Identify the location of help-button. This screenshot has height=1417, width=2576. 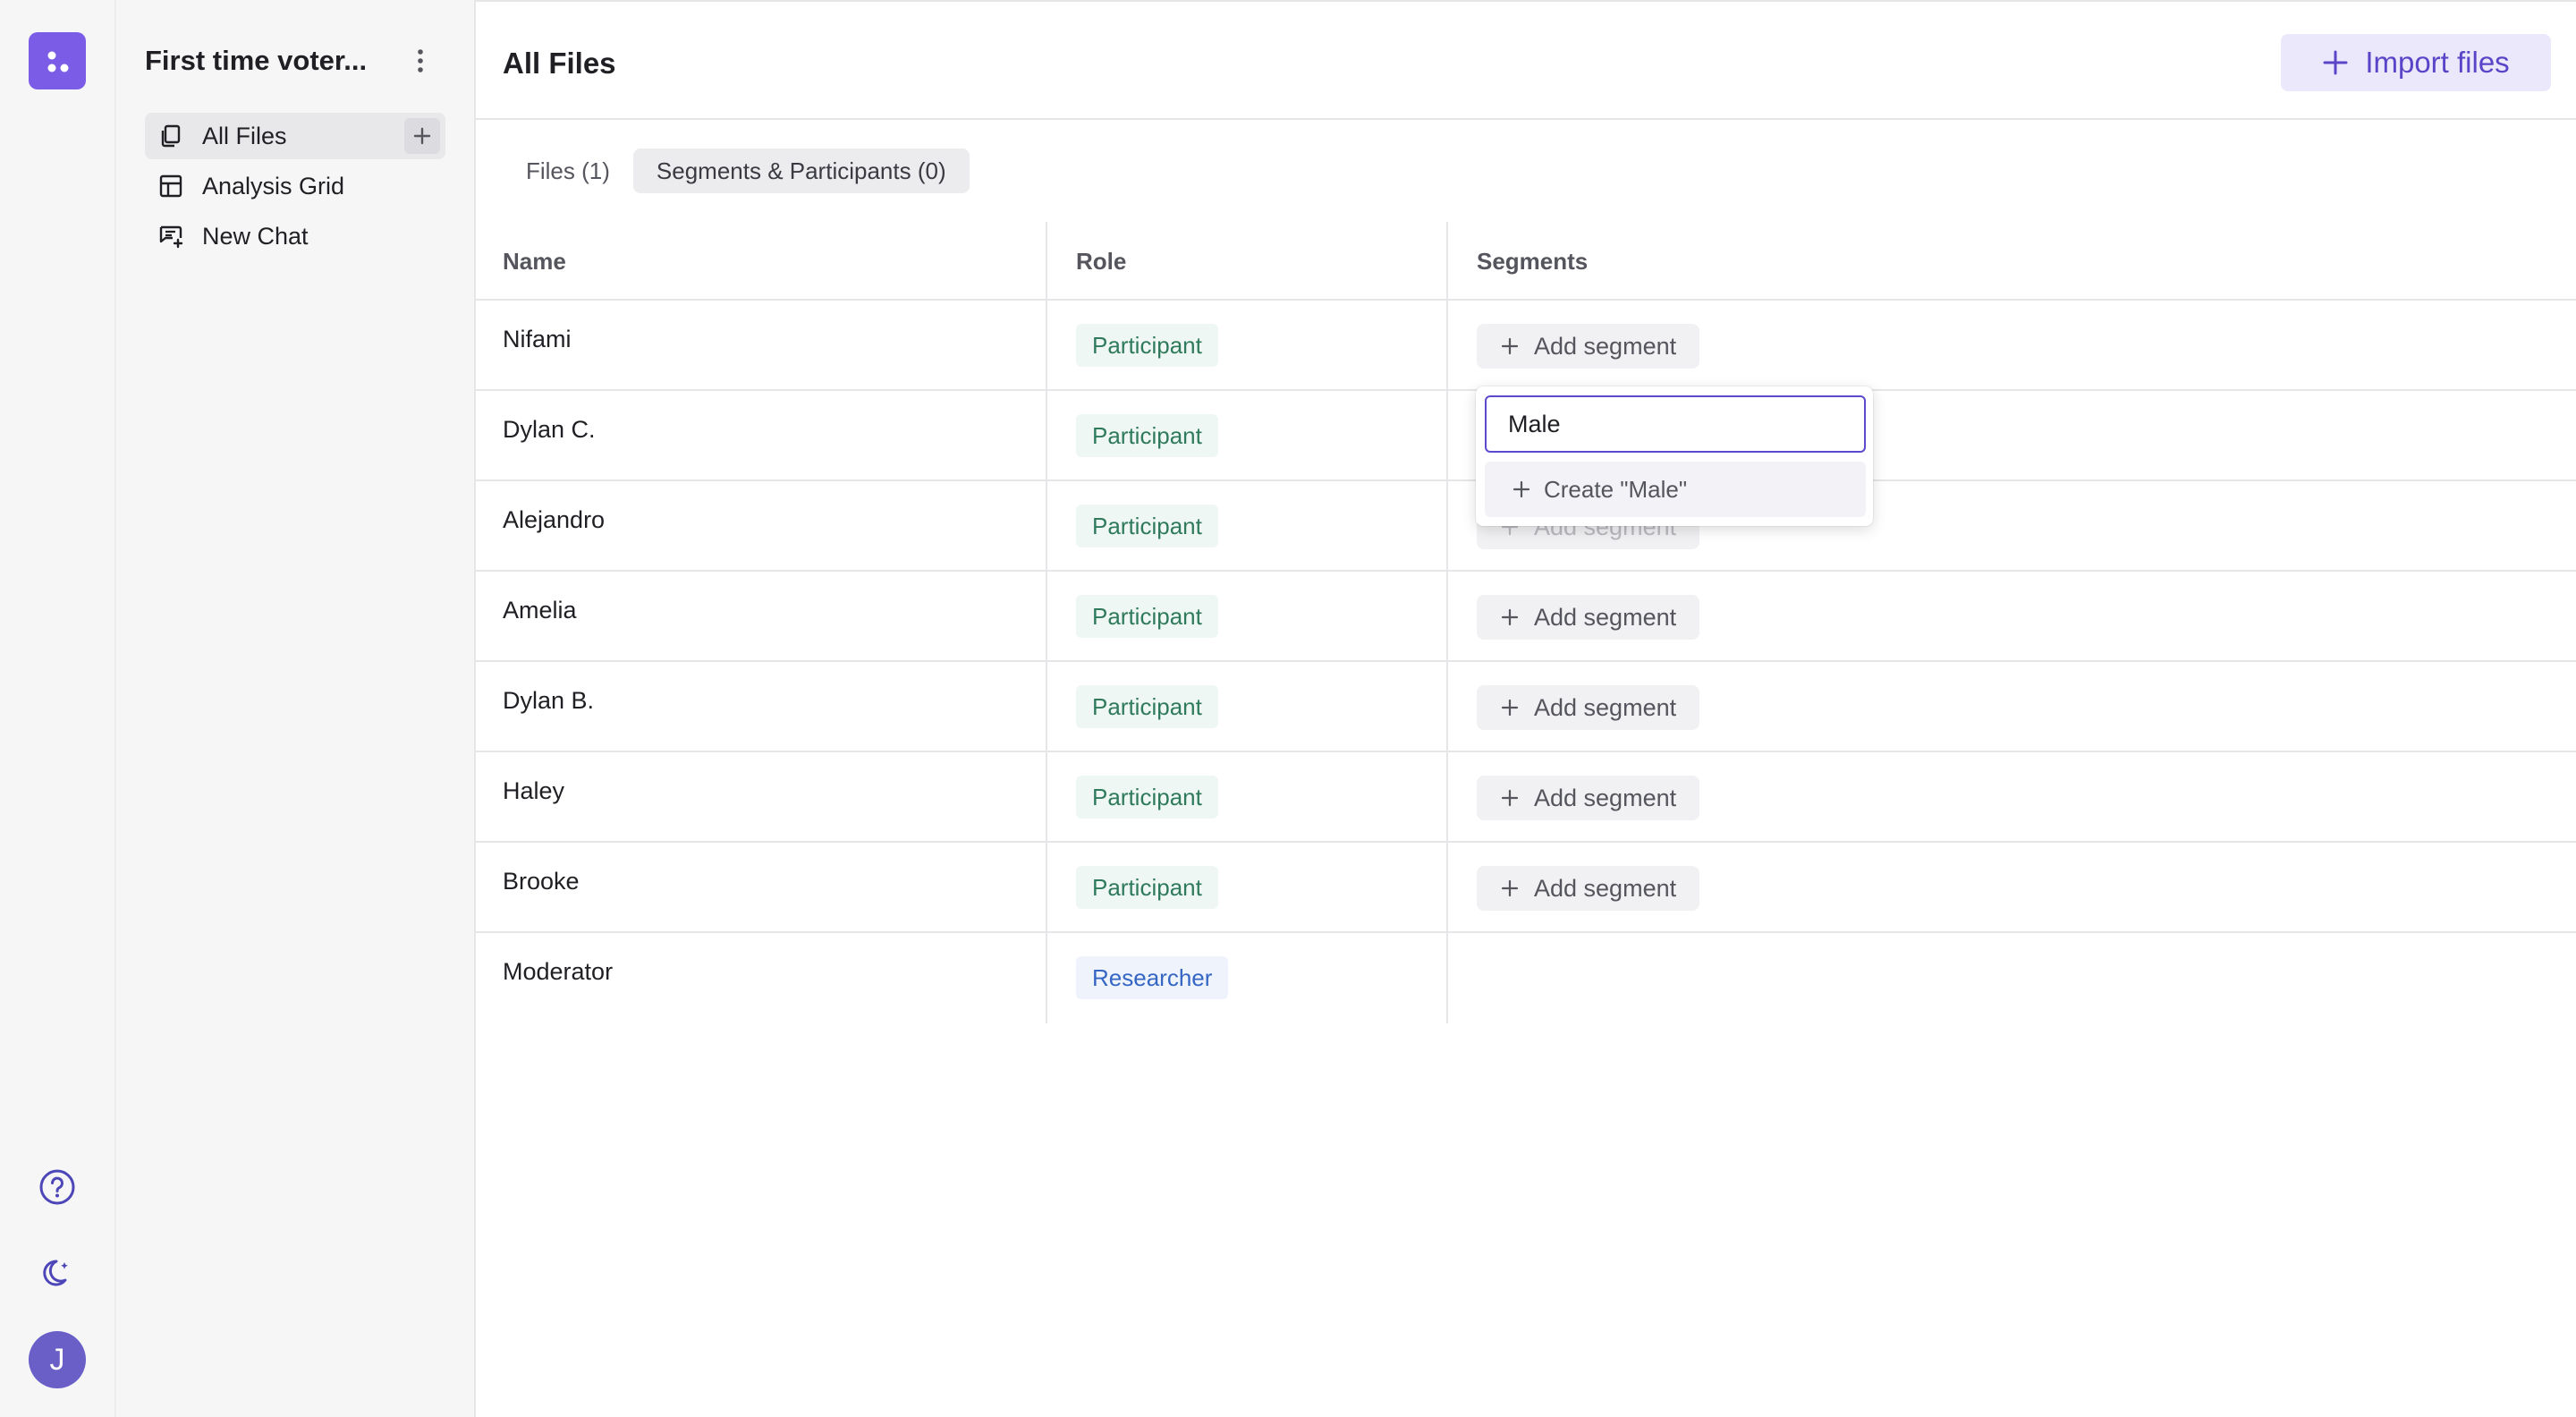
(57, 1187).